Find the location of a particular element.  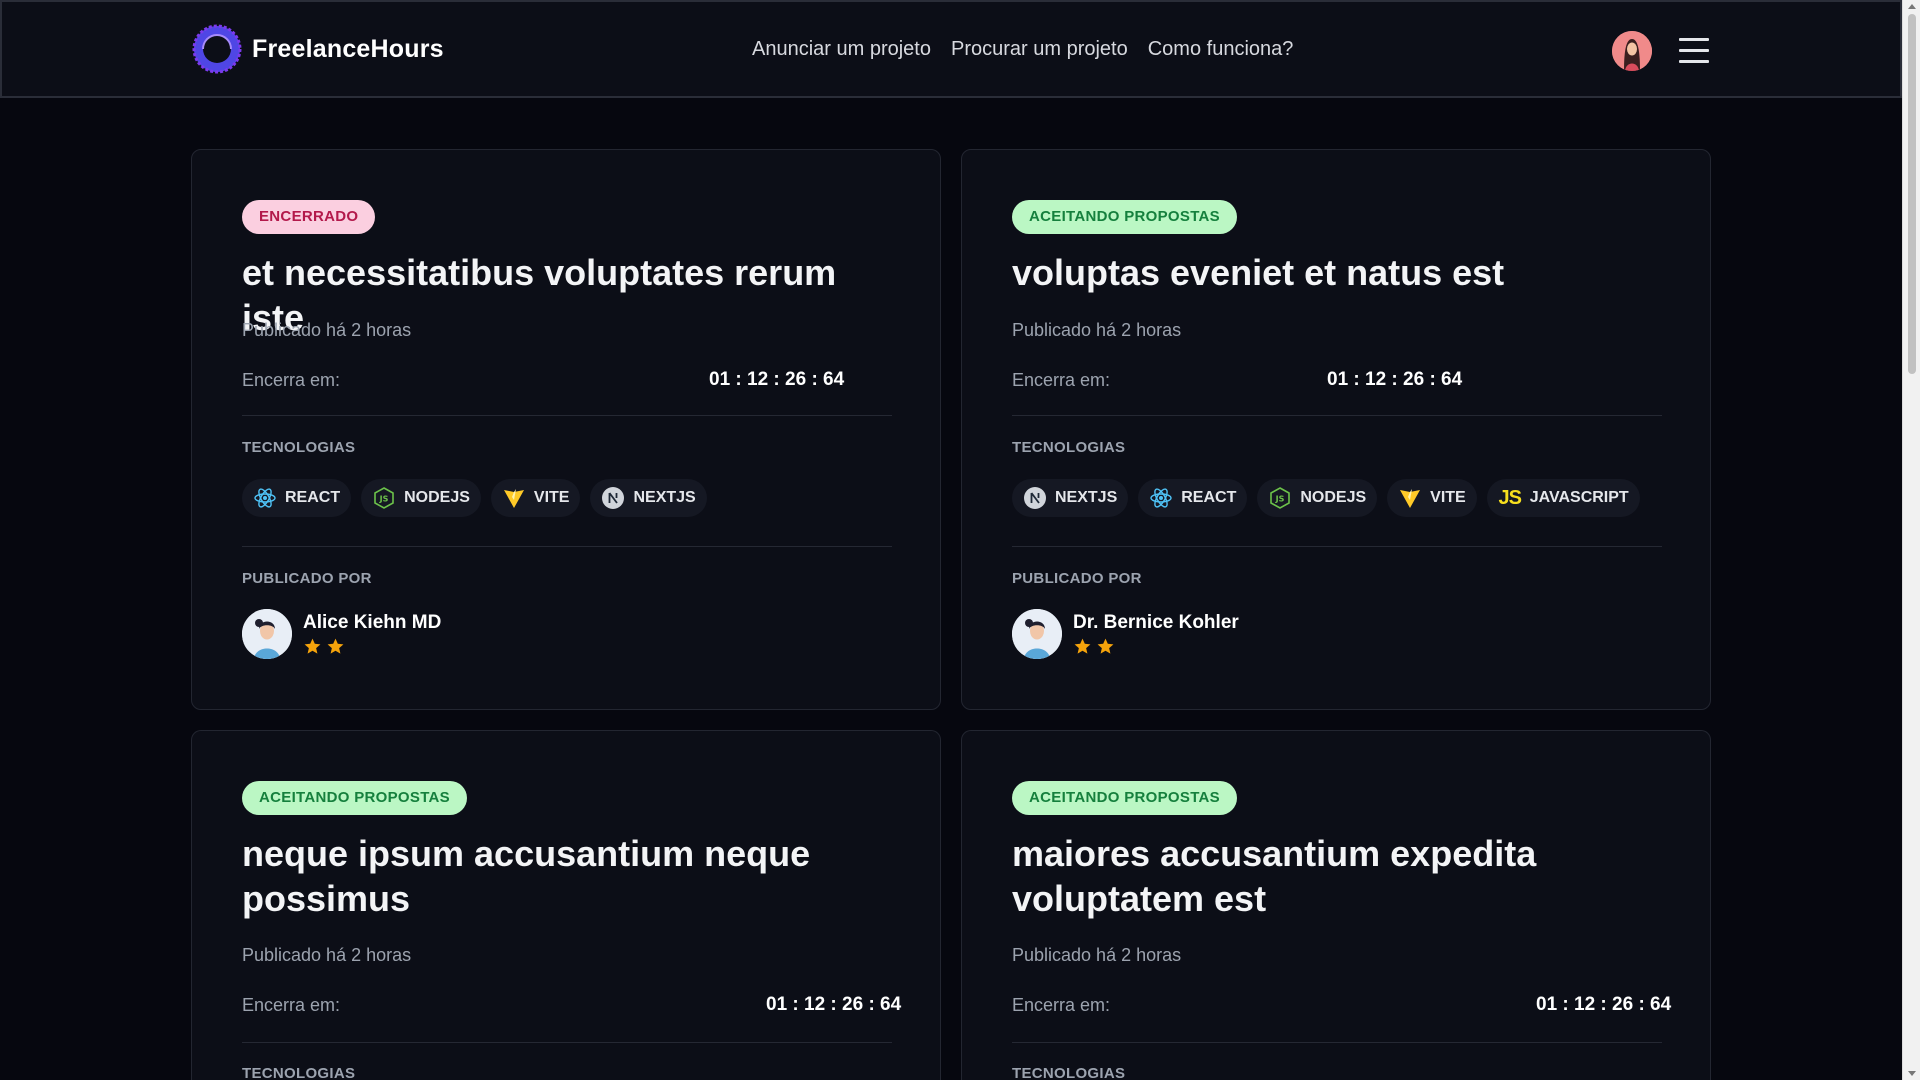

tech-list: REACT JS NODEJS VITE NEXTJS is located at coordinates (474, 498).